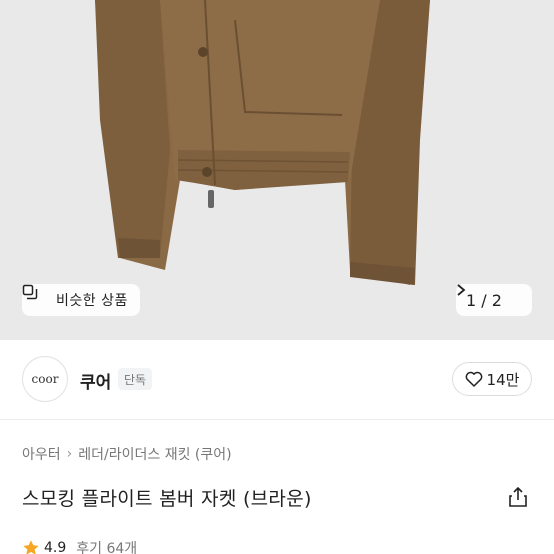 This screenshot has height=554, width=554. I want to click on exclusive-badge: 단독, so click(135, 379).